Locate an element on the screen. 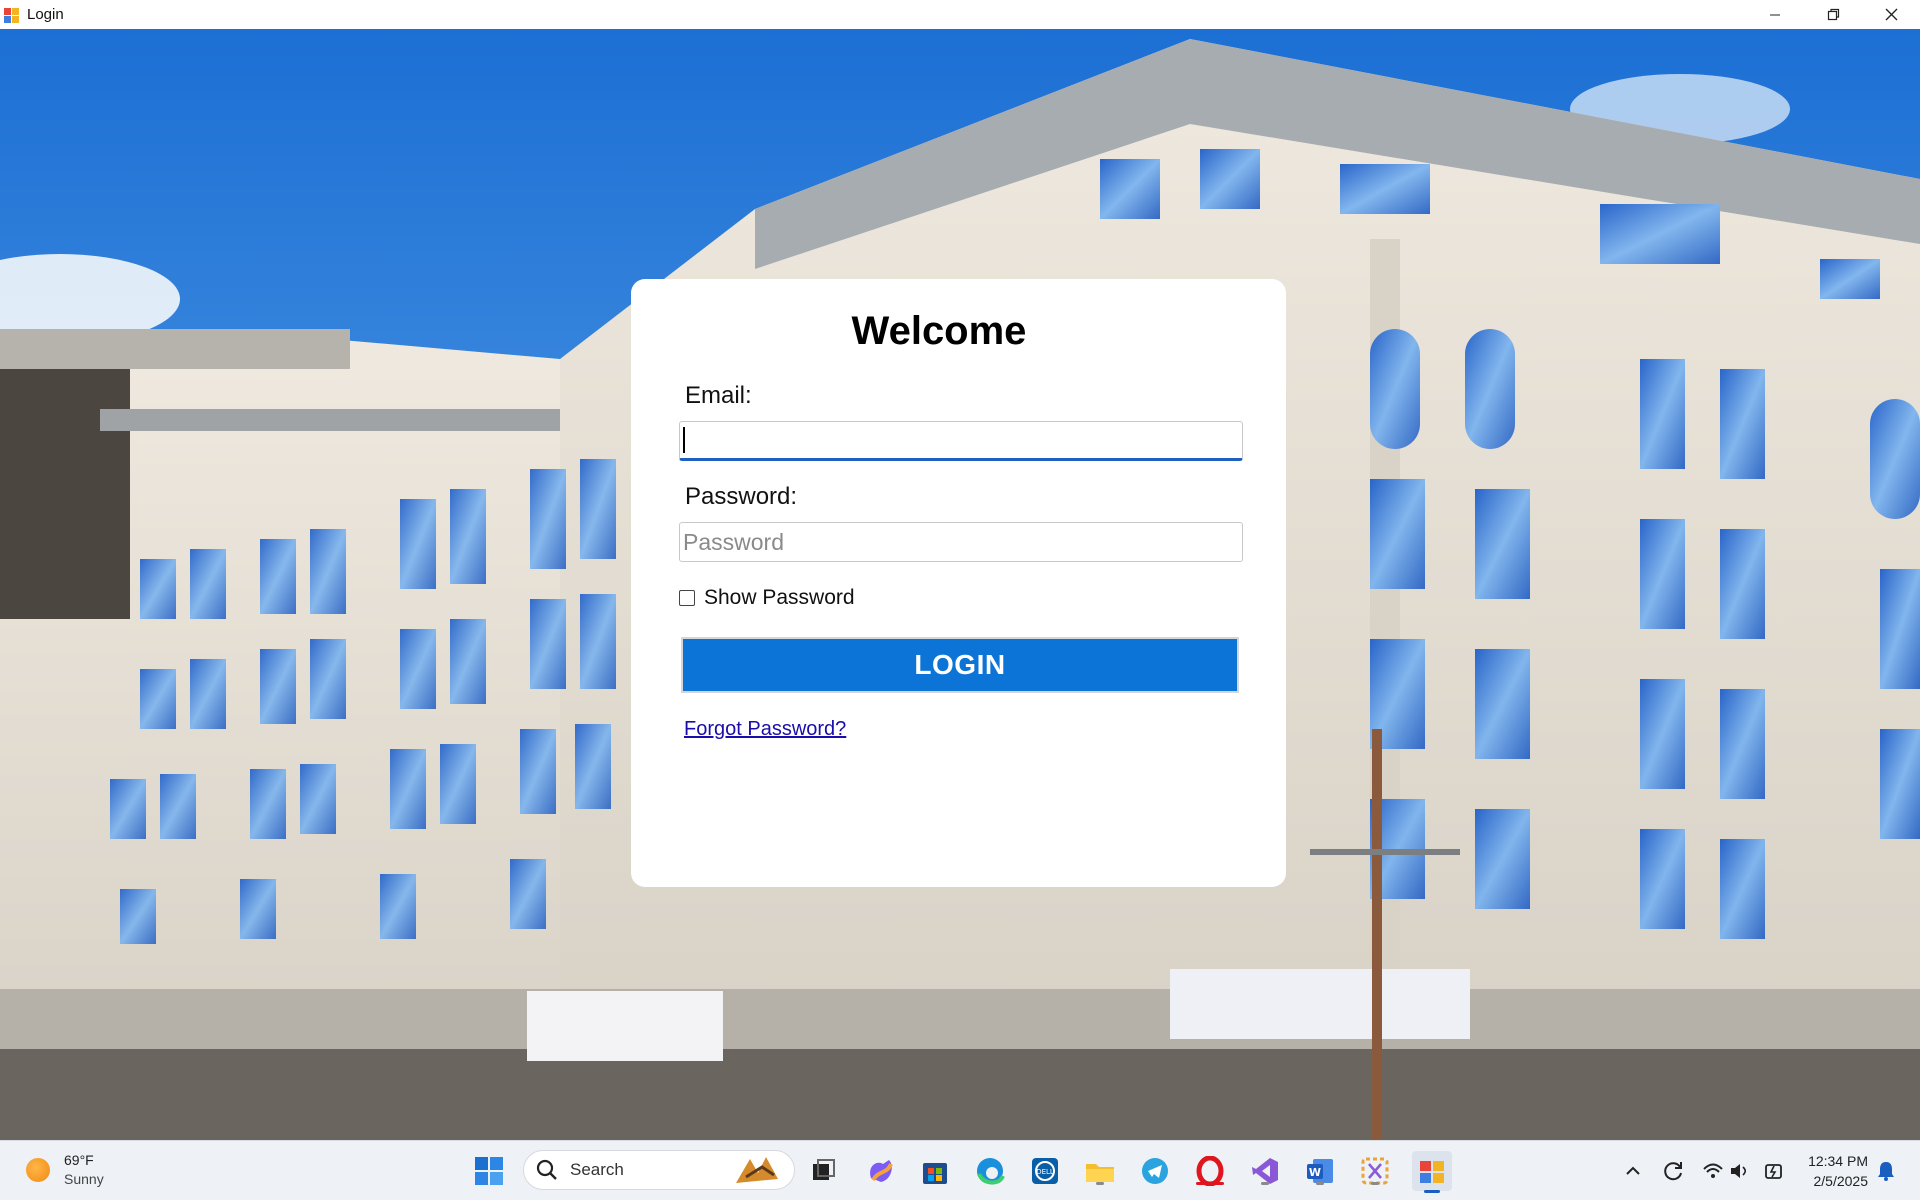  app-icon is located at coordinates (12, 15).